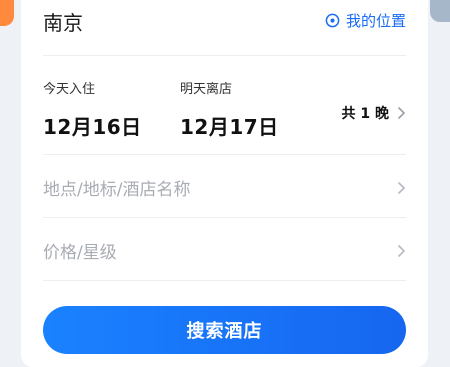 The image size is (450, 367). I want to click on keyword-input: 地点/地标/酒店名称, so click(224, 187).